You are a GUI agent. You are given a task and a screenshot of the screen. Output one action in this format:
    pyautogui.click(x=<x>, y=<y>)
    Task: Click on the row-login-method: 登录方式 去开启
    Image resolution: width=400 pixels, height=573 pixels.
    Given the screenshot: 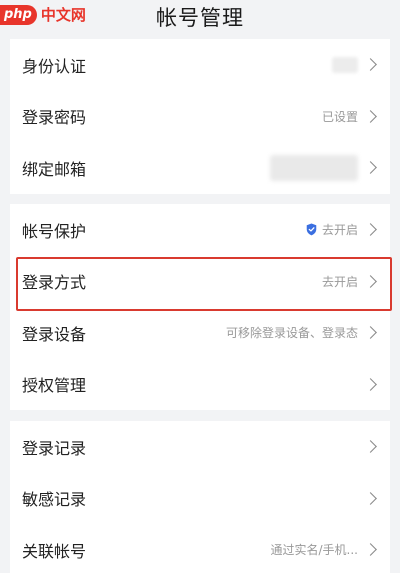 What is the action you would take?
    pyautogui.click(x=200, y=282)
    